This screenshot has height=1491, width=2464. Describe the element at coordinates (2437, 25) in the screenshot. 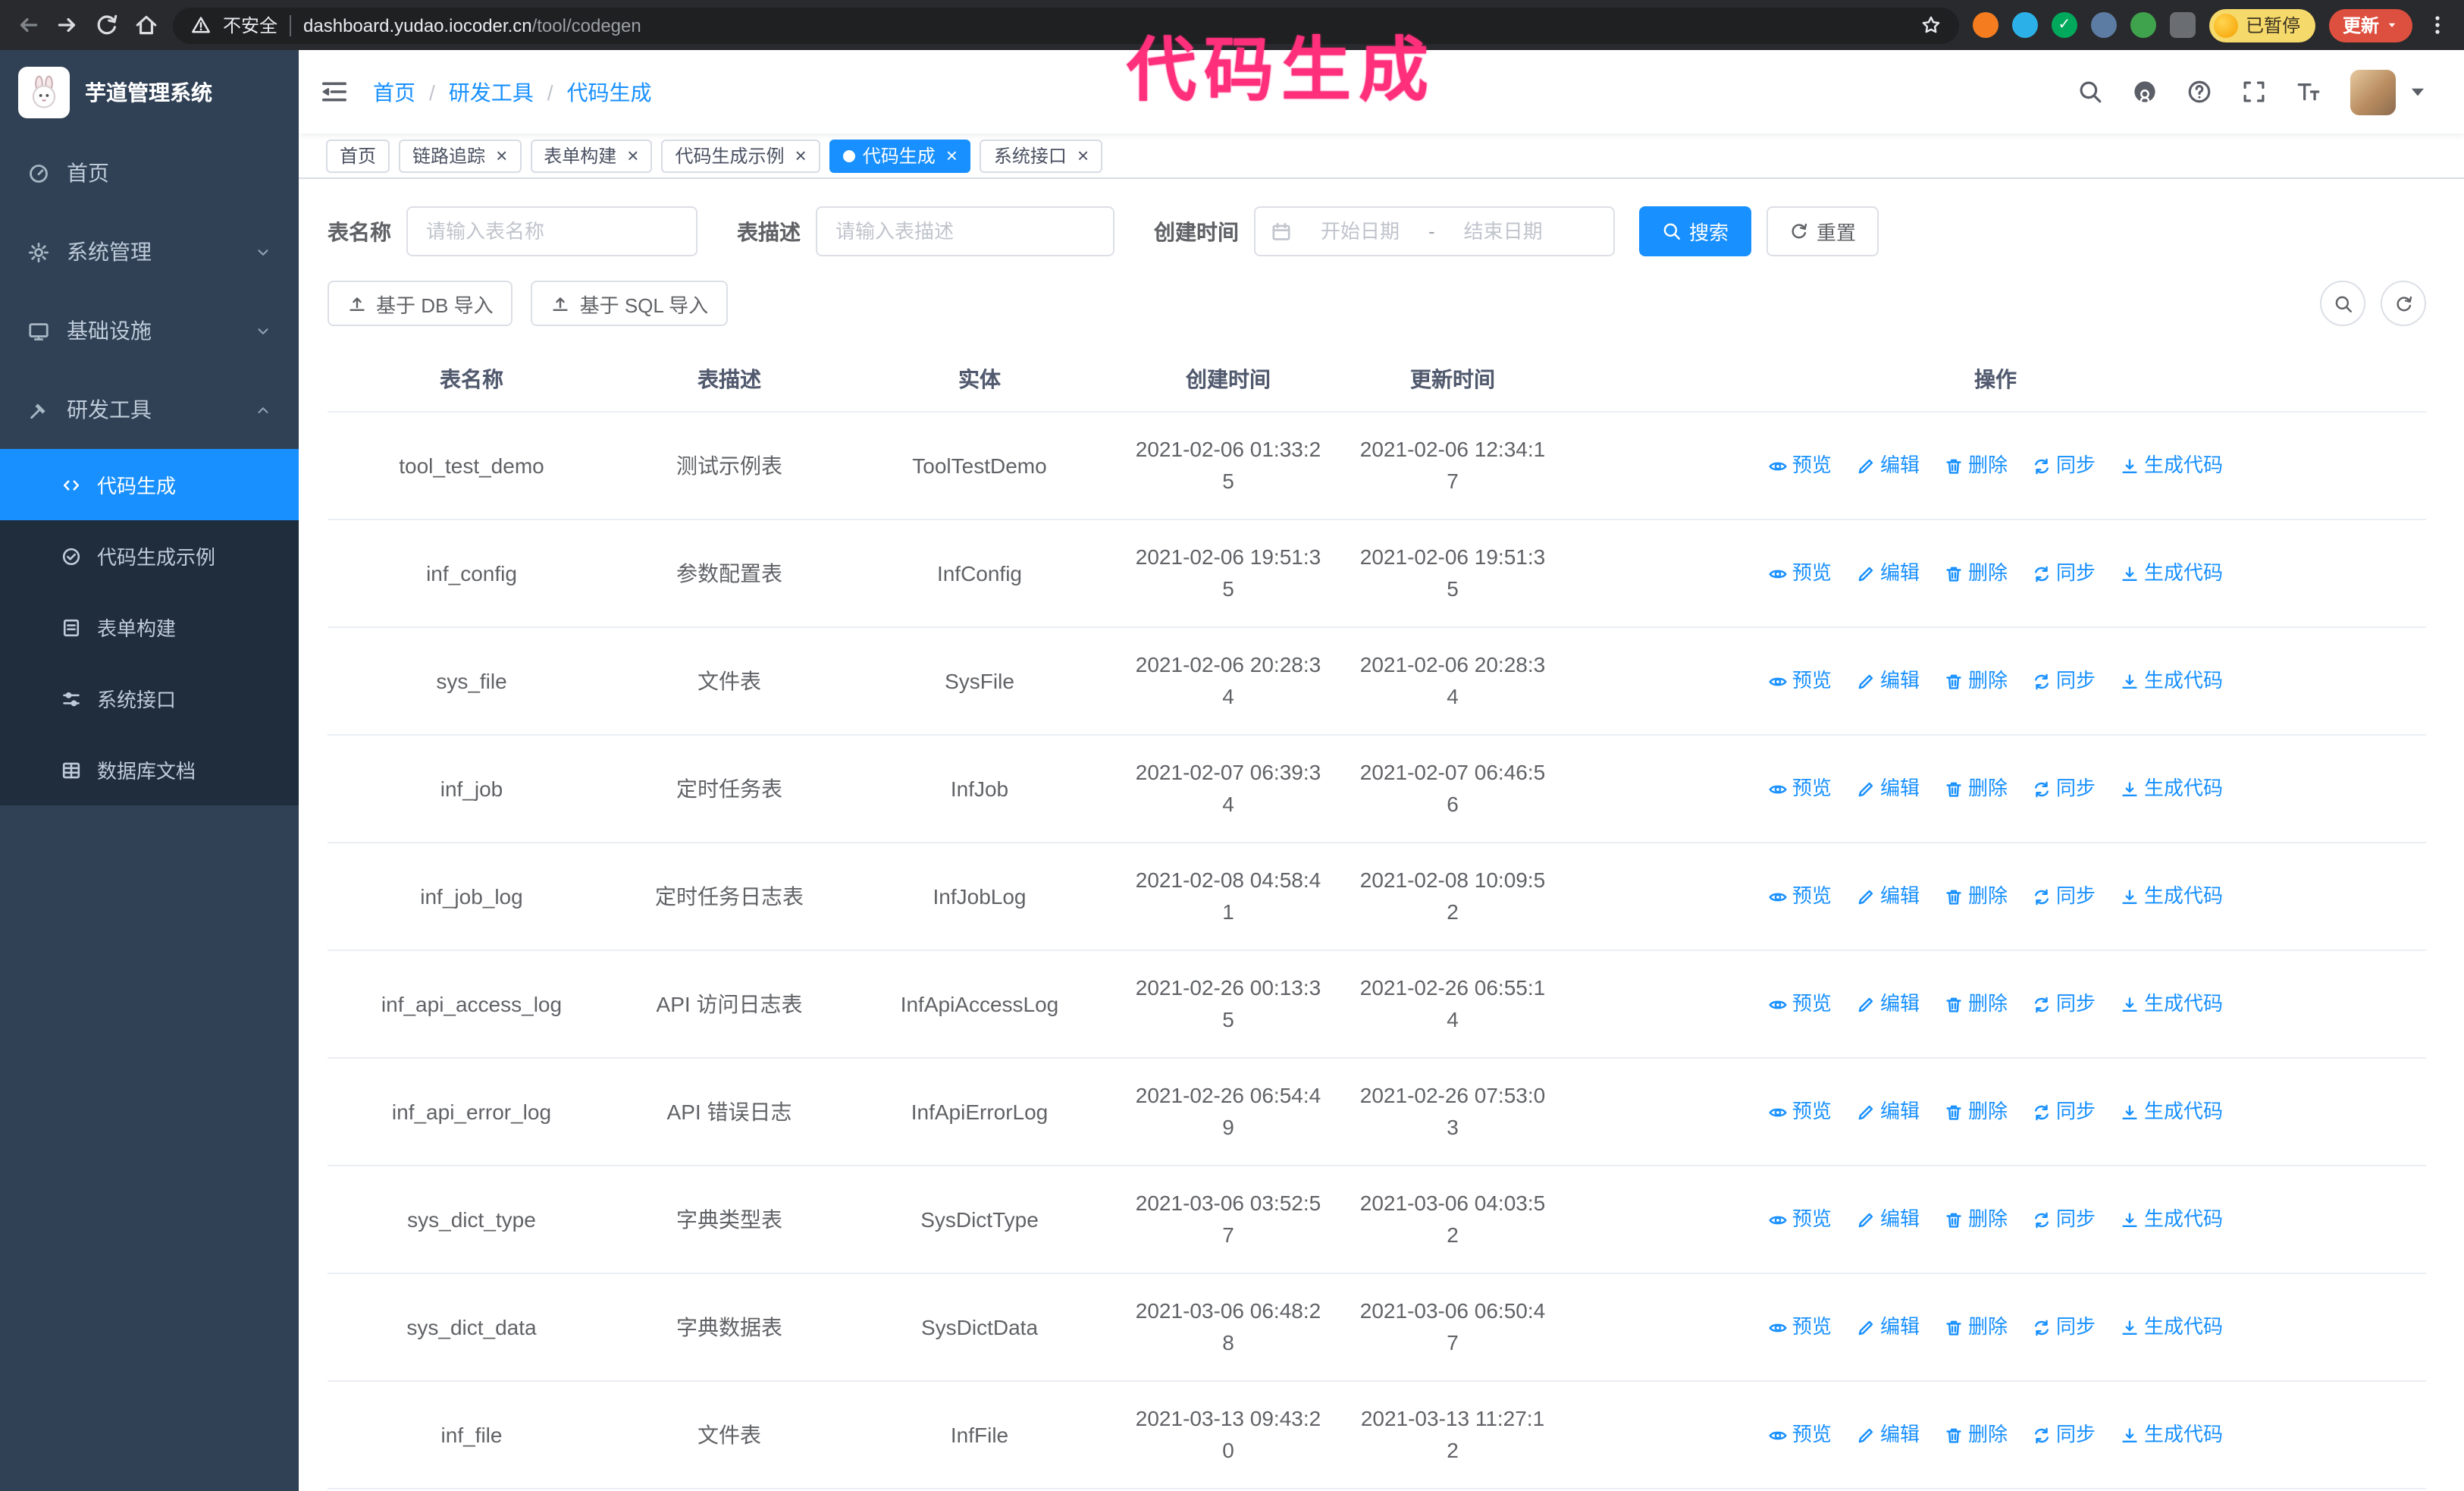

I see `browser-menu-icon` at that location.